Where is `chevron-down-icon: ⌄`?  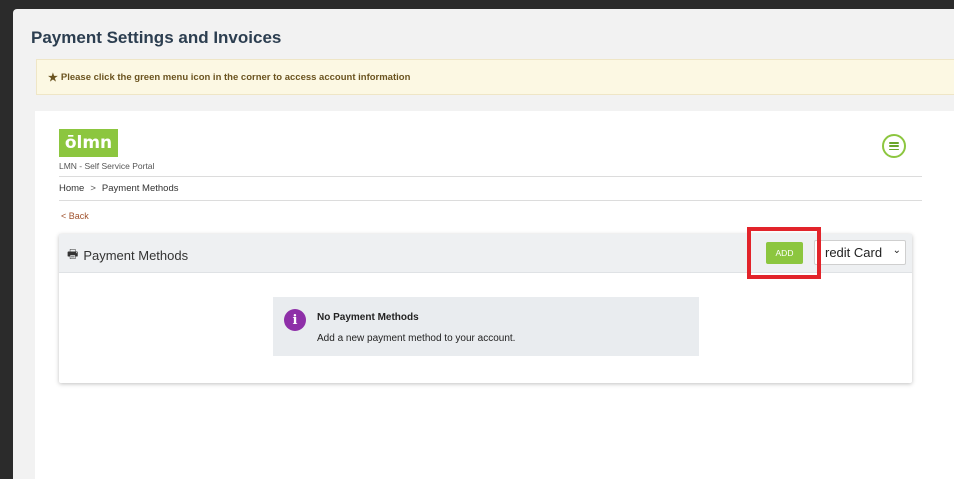
chevron-down-icon: ⌄ is located at coordinates (896, 250).